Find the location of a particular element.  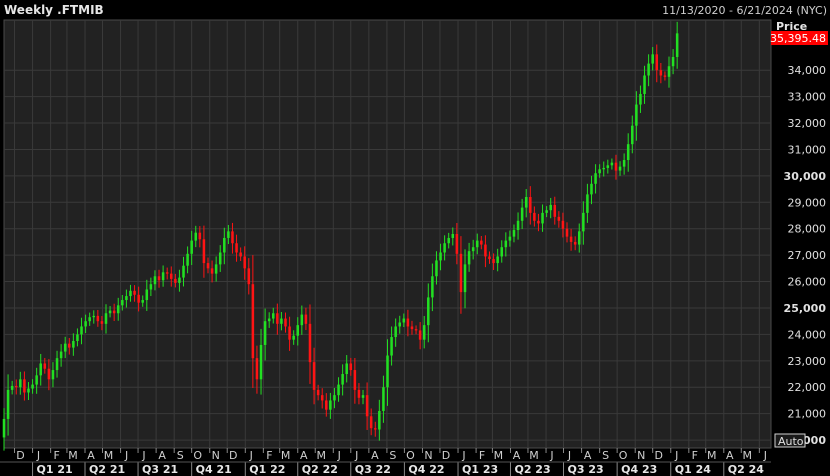

quarter-label: Q1 23 is located at coordinates (480, 469).